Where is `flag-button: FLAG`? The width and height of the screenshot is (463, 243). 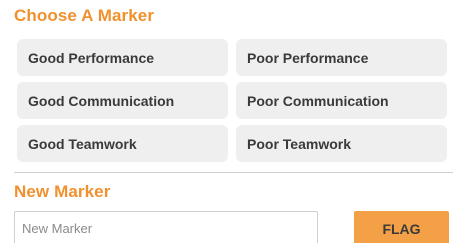
flag-button: FLAG is located at coordinates (401, 227).